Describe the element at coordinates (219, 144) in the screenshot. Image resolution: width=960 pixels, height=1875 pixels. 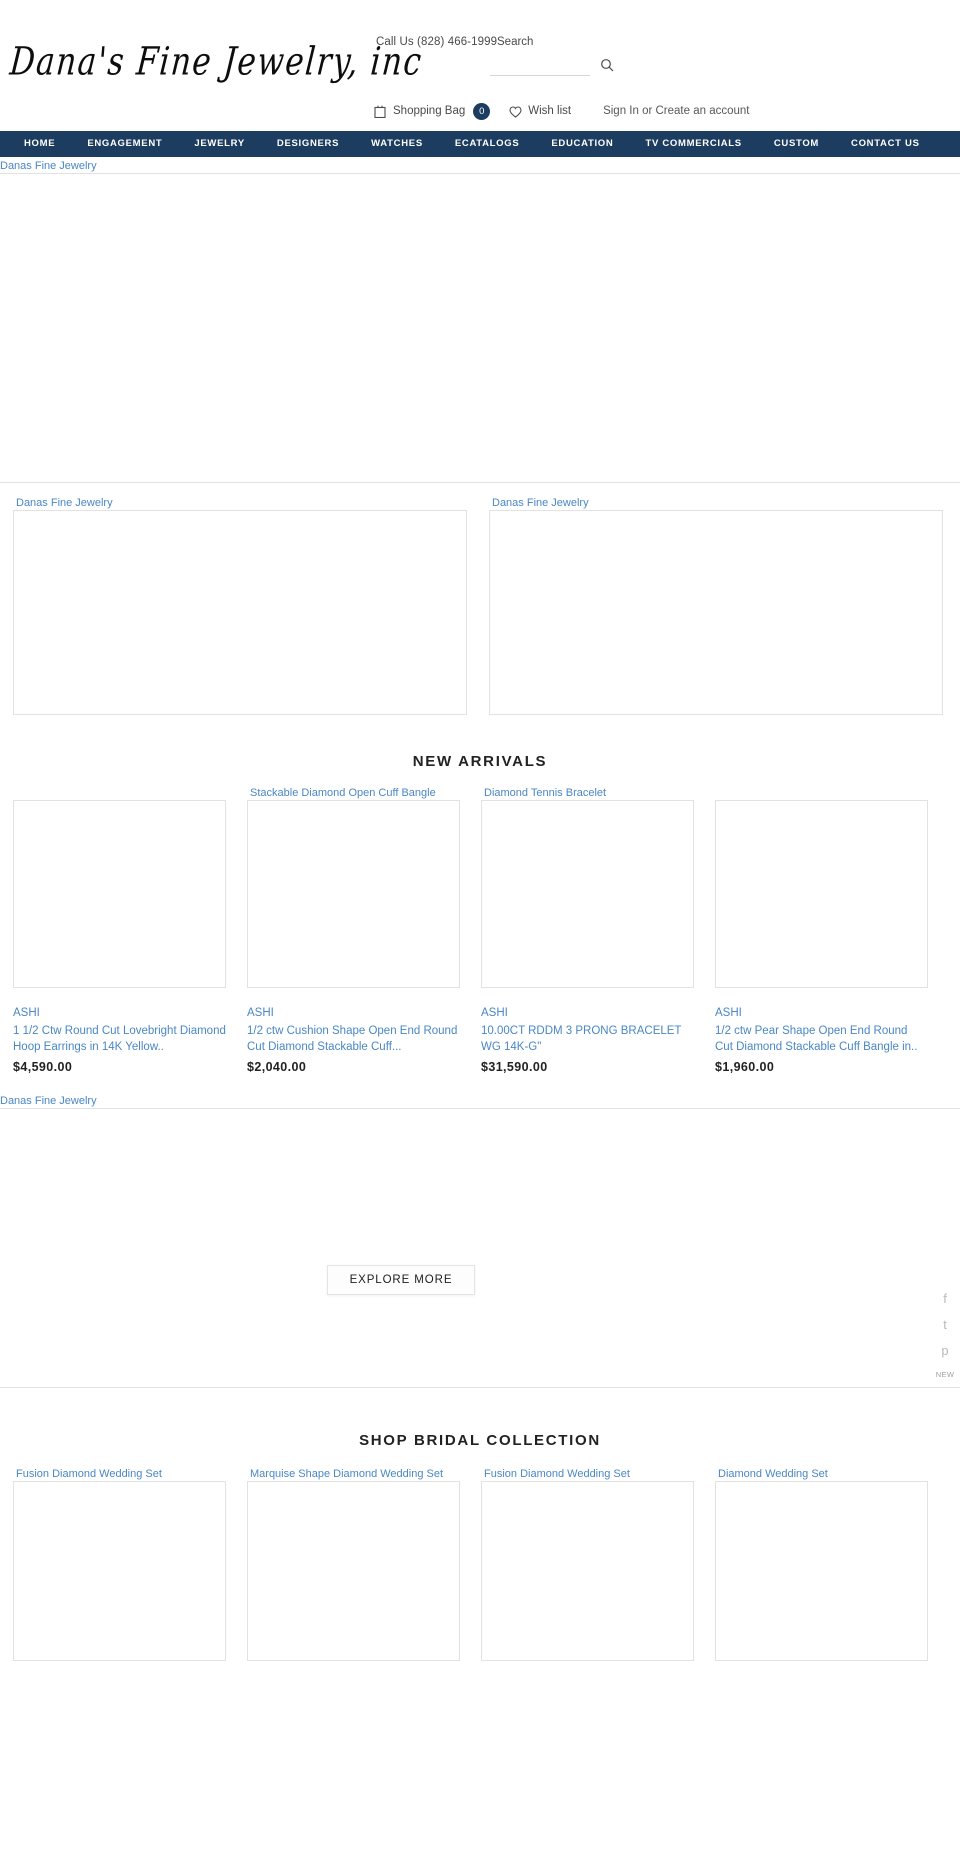
I see `nav-item-jewelry: JEWELRY` at that location.